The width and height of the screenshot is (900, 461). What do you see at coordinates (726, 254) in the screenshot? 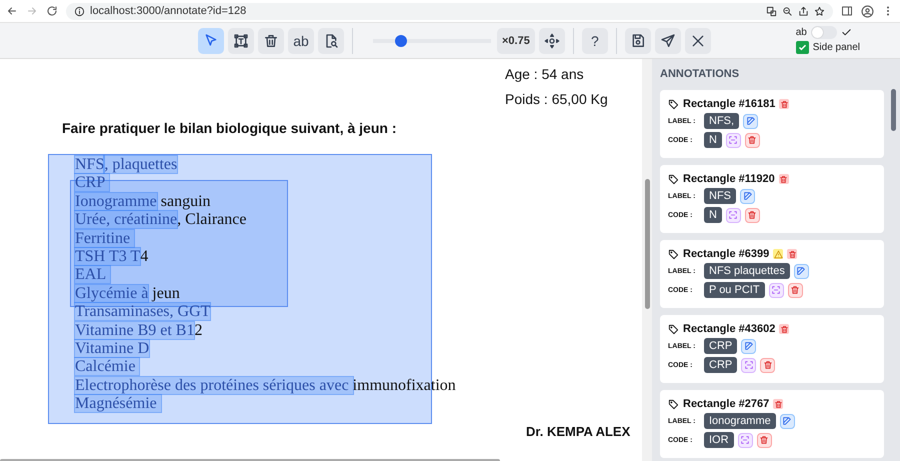
I see `annotation-title: Rectangle #6399` at bounding box center [726, 254].